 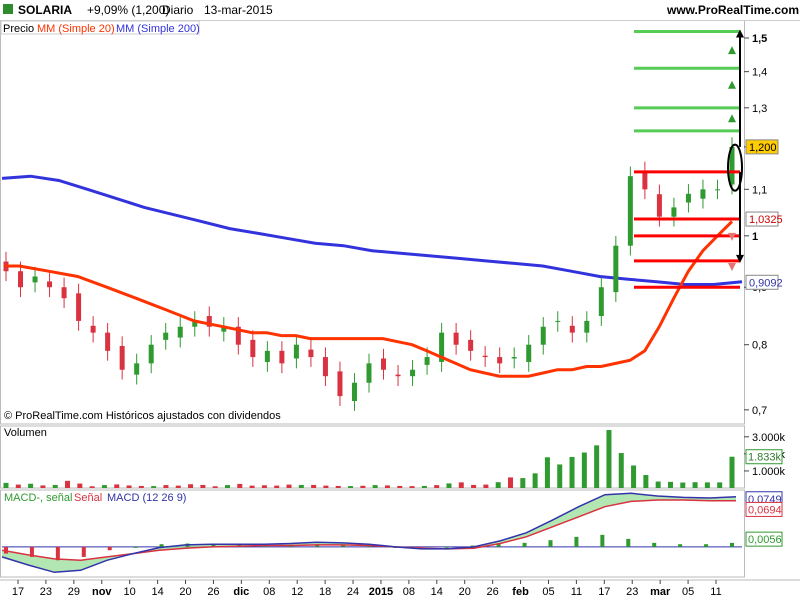 I want to click on collapse-icon, so click(x=8, y=9).